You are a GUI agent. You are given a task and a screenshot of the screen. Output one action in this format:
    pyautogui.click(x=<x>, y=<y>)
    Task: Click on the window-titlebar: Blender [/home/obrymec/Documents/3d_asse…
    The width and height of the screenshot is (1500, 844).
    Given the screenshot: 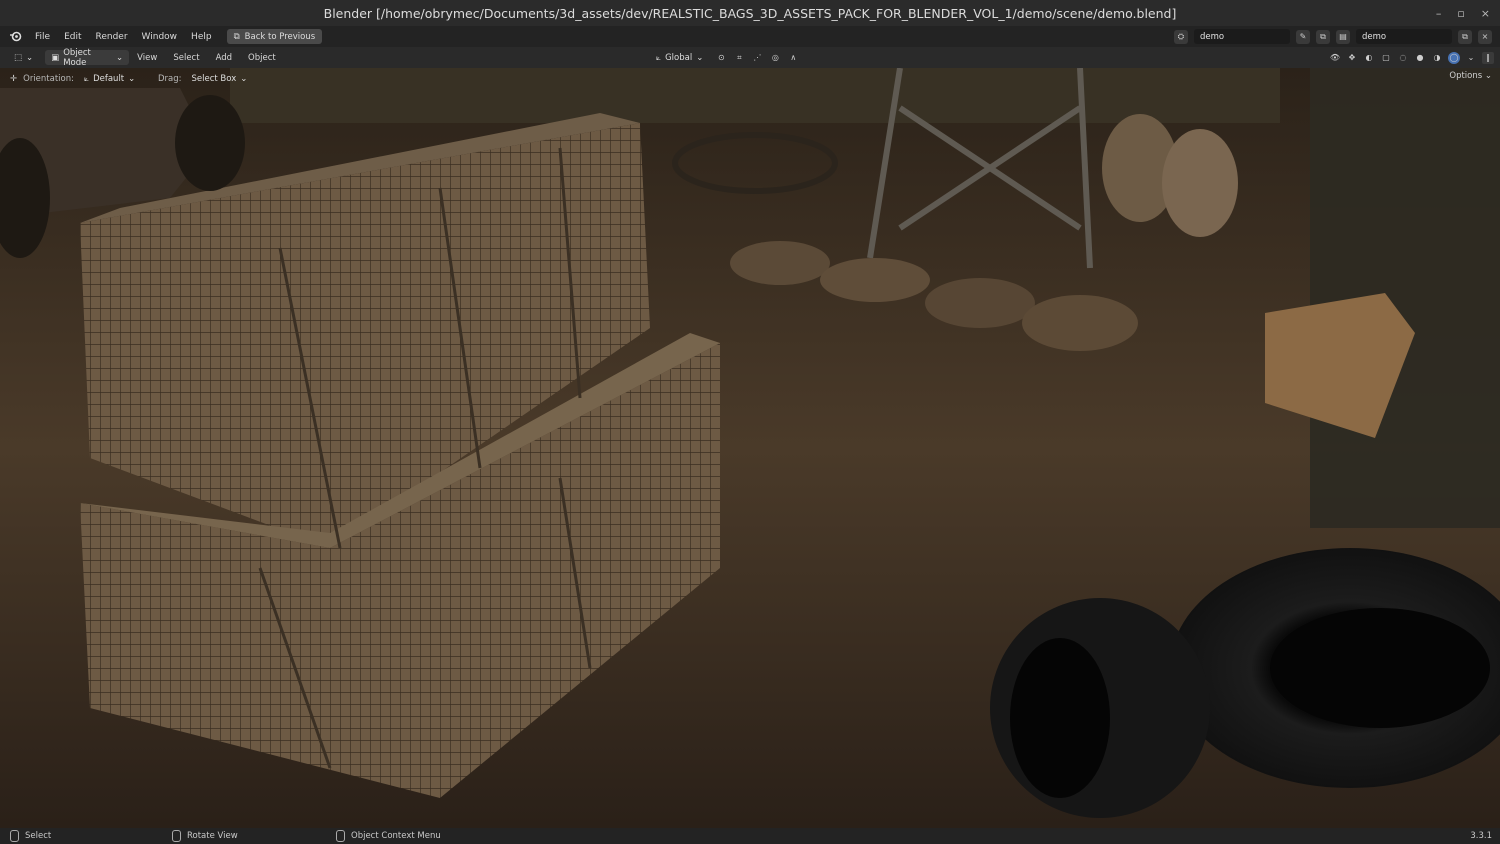 What is the action you would take?
    pyautogui.click(x=750, y=13)
    